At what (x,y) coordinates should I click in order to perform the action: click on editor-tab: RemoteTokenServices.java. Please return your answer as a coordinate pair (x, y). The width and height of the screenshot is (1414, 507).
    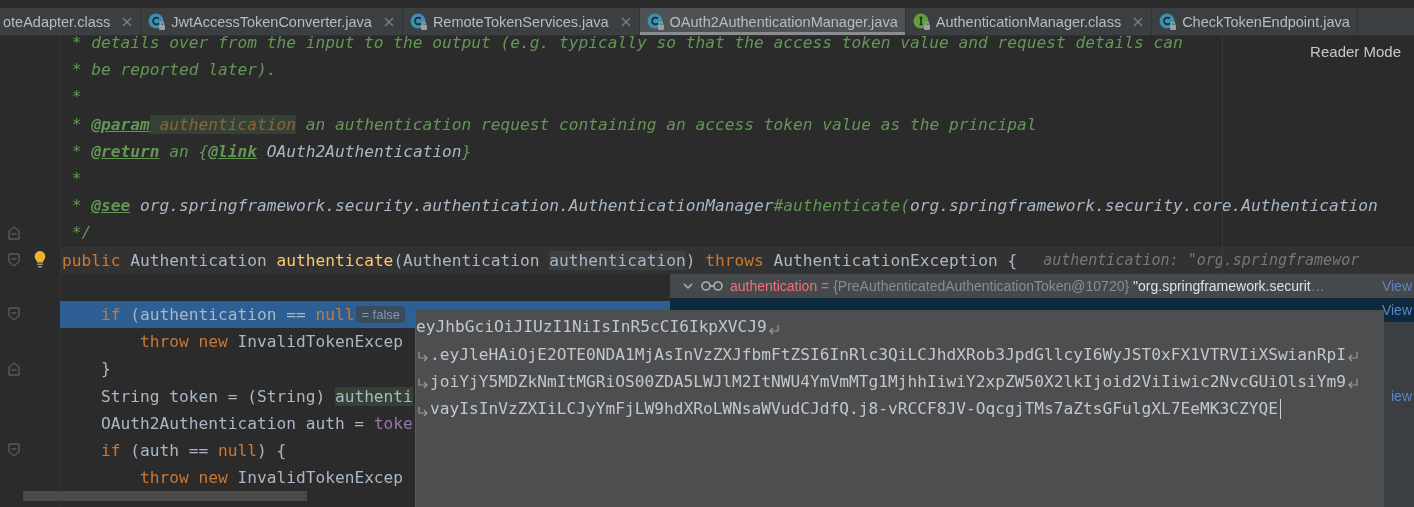
    Looking at the image, I should click on (521, 21).